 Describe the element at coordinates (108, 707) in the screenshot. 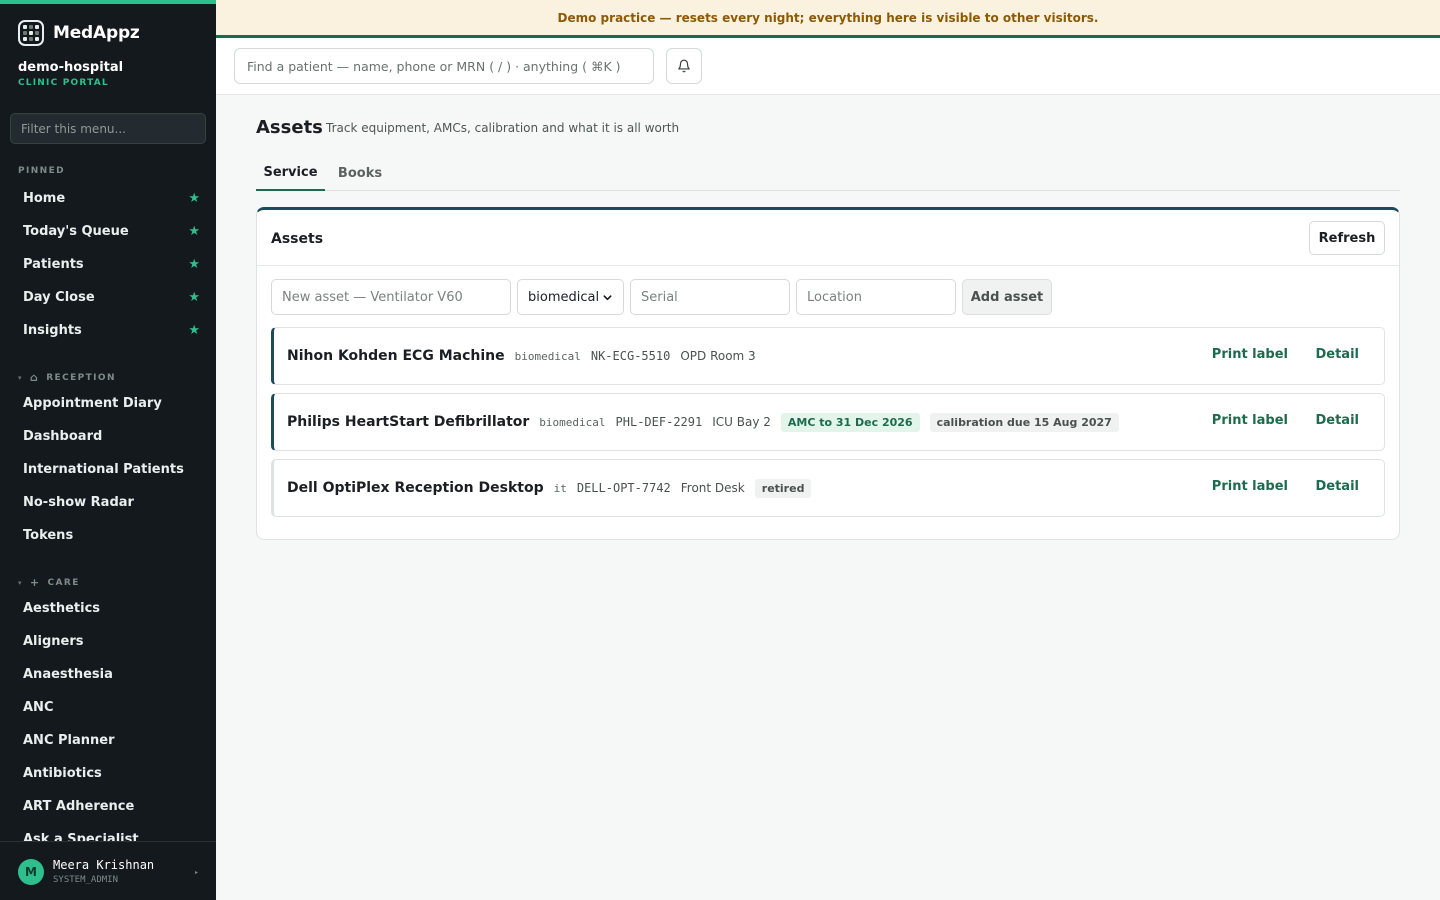

I see `sidebar-item-anc: ANC` at that location.